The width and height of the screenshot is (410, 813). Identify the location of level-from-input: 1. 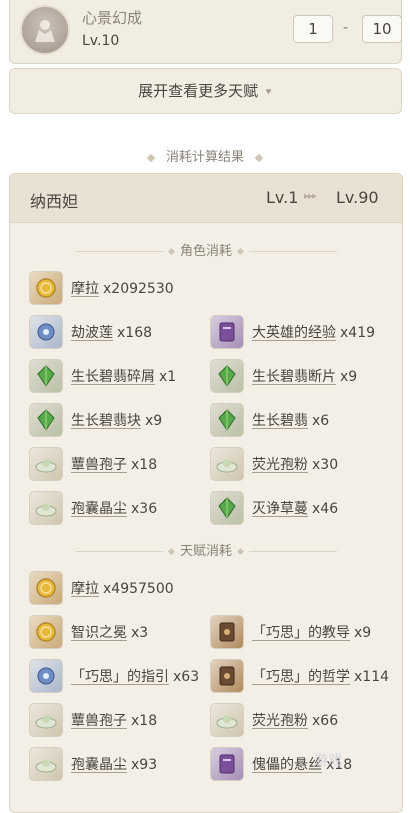
(313, 29).